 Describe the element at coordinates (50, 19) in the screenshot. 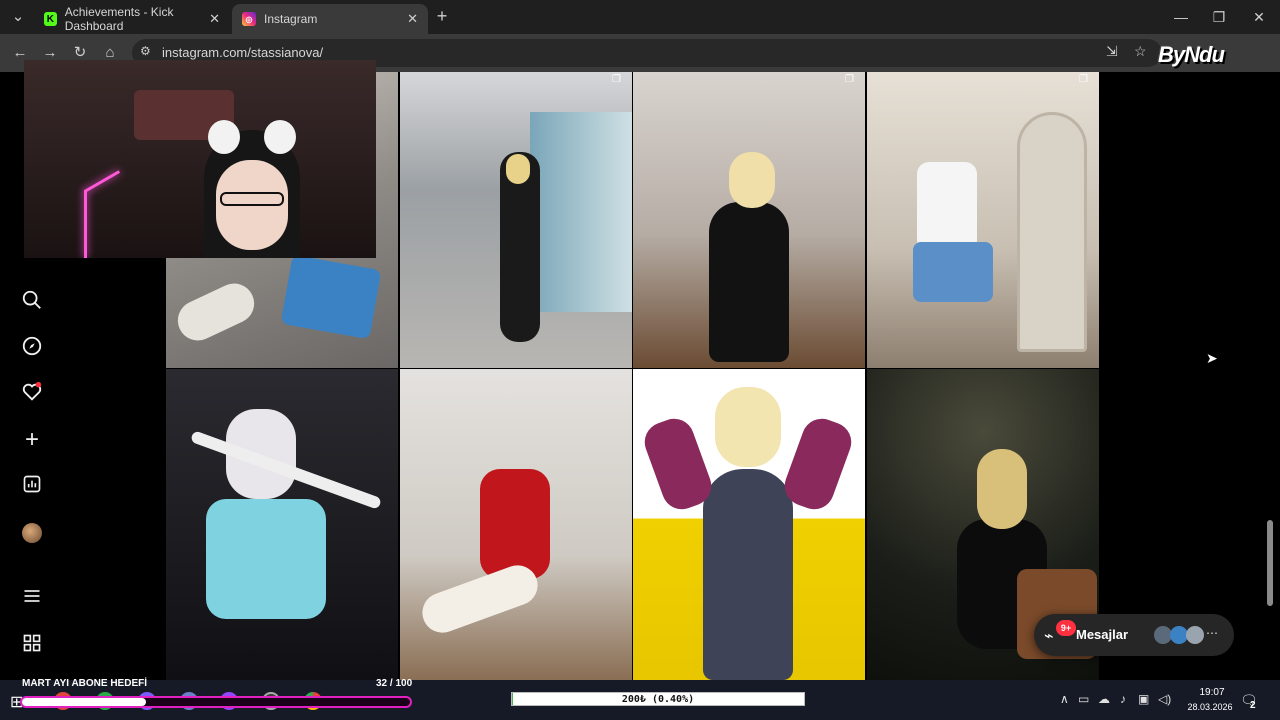

I see `kick-favicon-icon: K` at that location.